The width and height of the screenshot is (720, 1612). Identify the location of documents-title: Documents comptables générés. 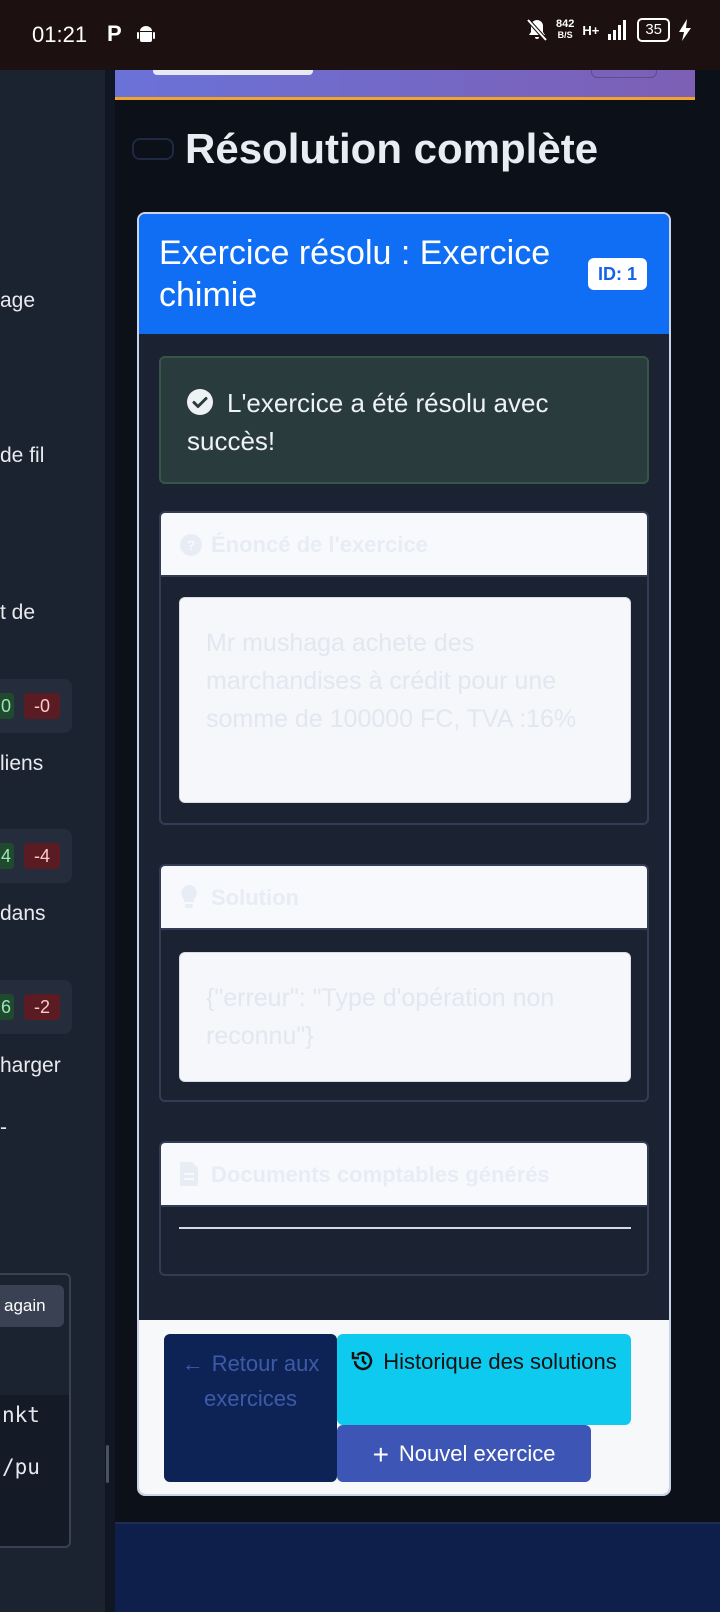
(380, 1174).